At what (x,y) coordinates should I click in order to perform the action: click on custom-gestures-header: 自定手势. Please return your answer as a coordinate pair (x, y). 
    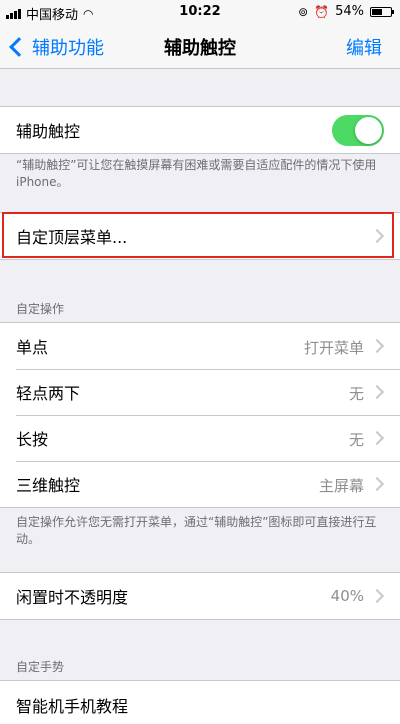
    Looking at the image, I should click on (40, 667).